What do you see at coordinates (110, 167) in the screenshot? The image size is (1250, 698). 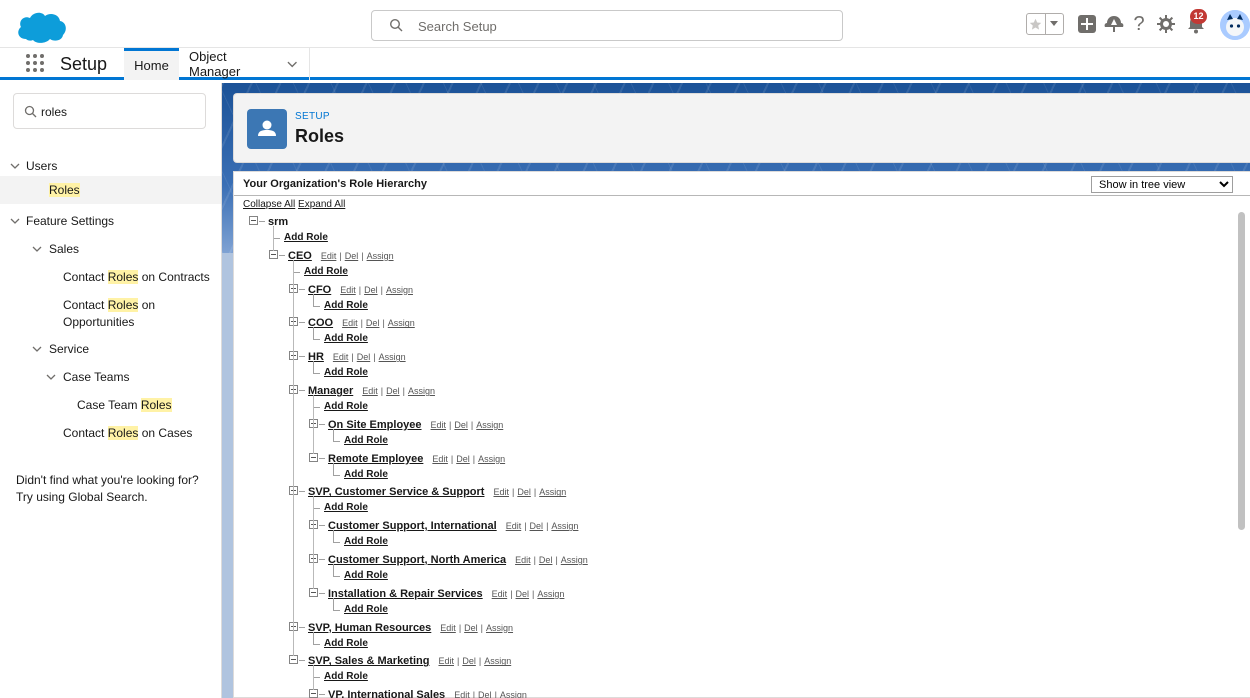 I see `sidebar-tree-item: Users` at bounding box center [110, 167].